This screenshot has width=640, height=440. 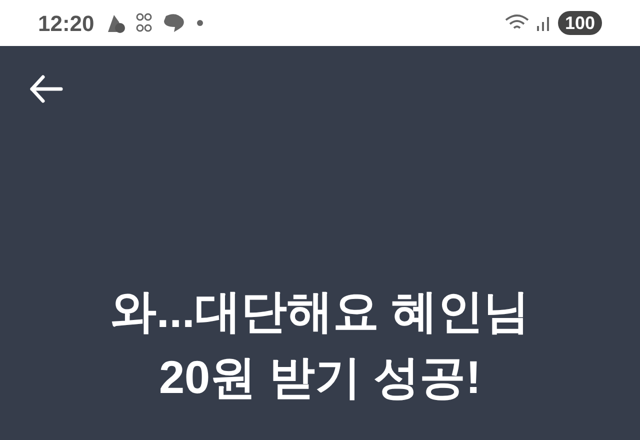 I want to click on dot-icon, so click(x=200, y=23).